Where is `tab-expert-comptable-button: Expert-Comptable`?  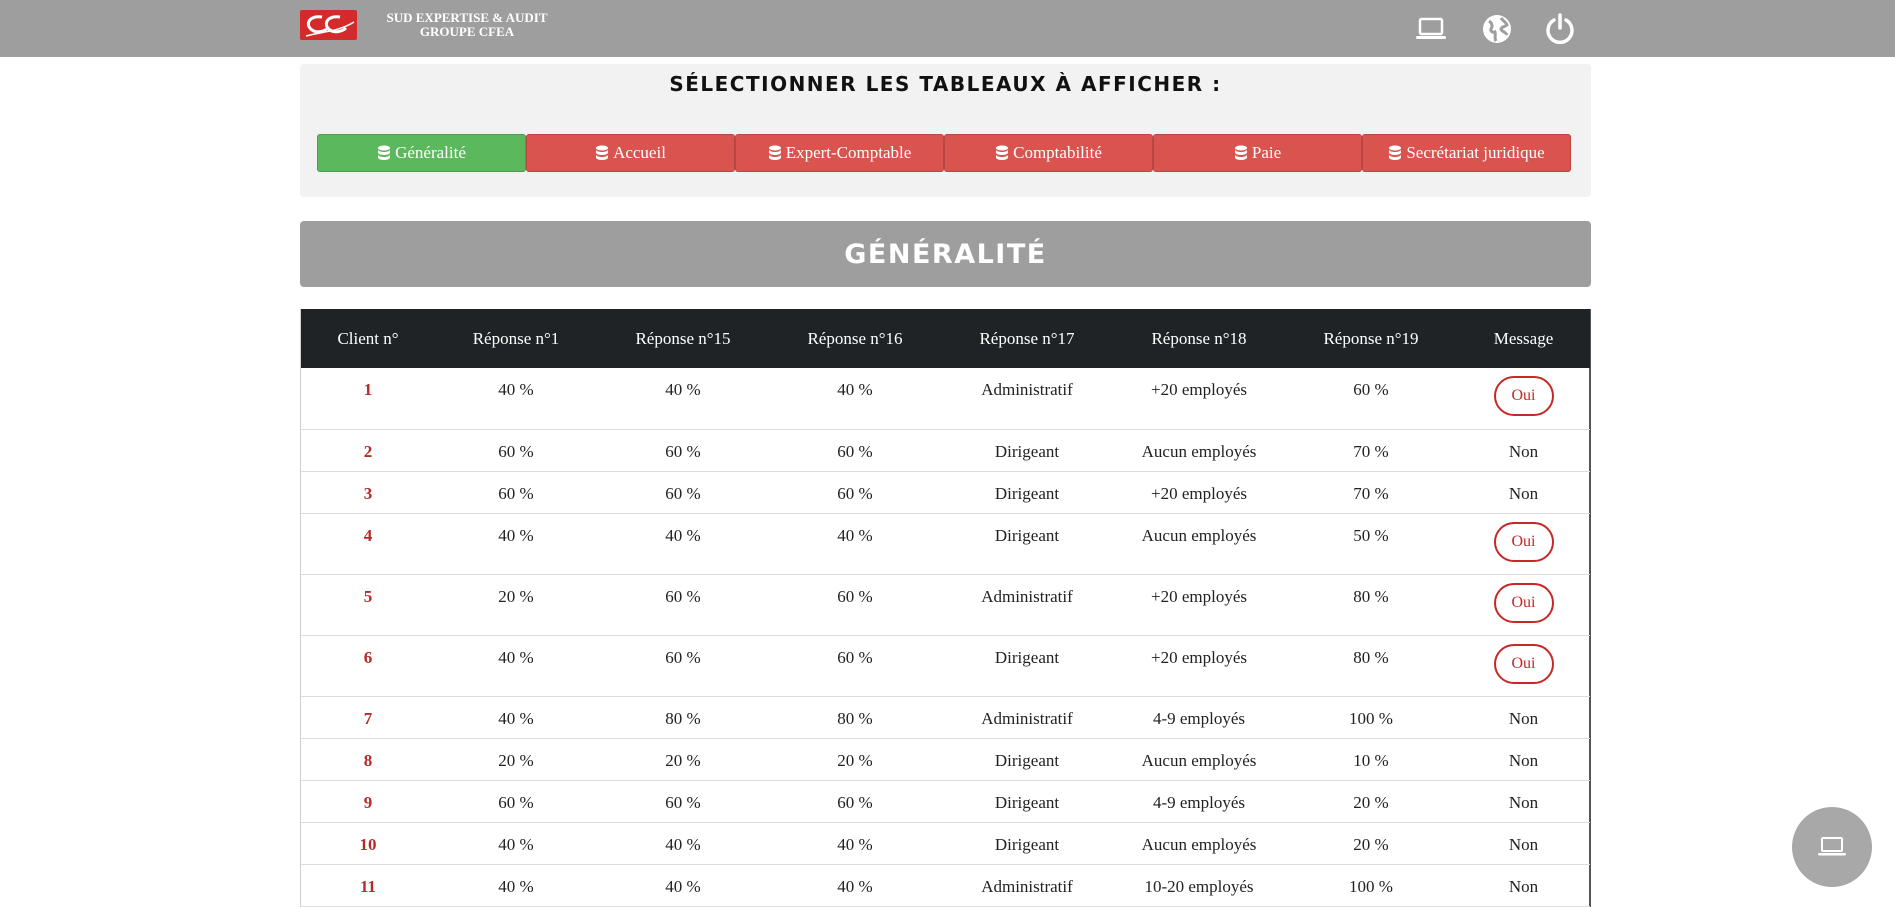 tab-expert-comptable-button: Expert-Comptable is located at coordinates (839, 153).